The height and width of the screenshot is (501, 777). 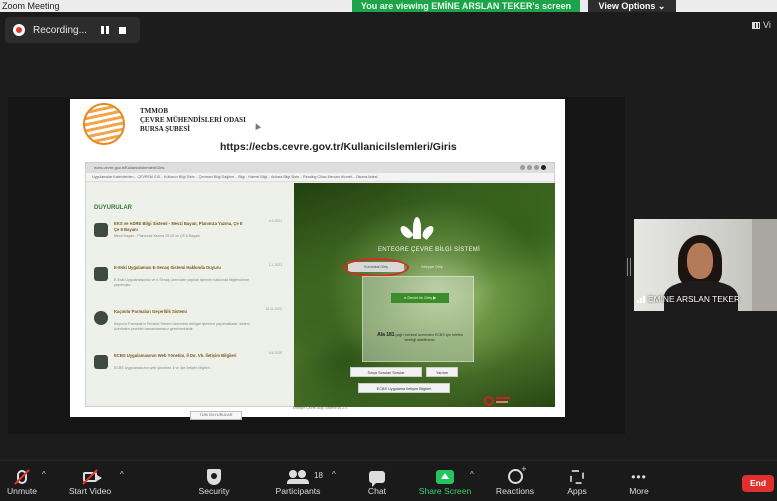 What do you see at coordinates (122, 474) in the screenshot?
I see `video-options-caret: ^` at bounding box center [122, 474].